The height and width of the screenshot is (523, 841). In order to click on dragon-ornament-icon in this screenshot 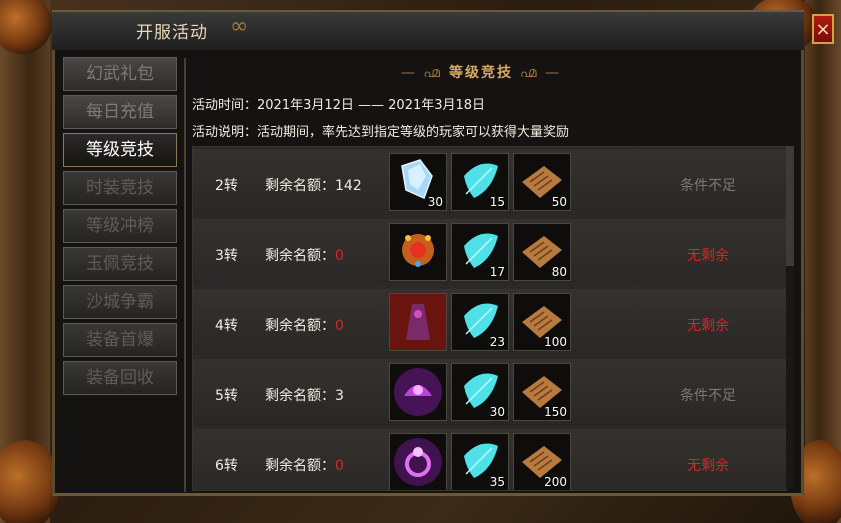, I will do `click(30, 481)`.